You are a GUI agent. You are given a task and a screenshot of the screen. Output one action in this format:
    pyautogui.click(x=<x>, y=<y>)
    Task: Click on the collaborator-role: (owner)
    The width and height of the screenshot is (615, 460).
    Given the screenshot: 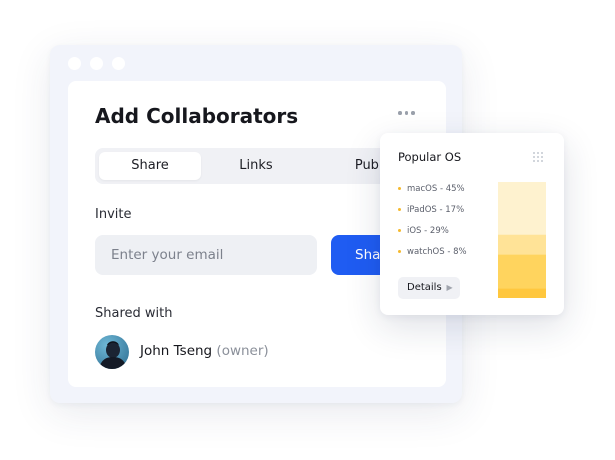 What is the action you would take?
    pyautogui.click(x=242, y=351)
    